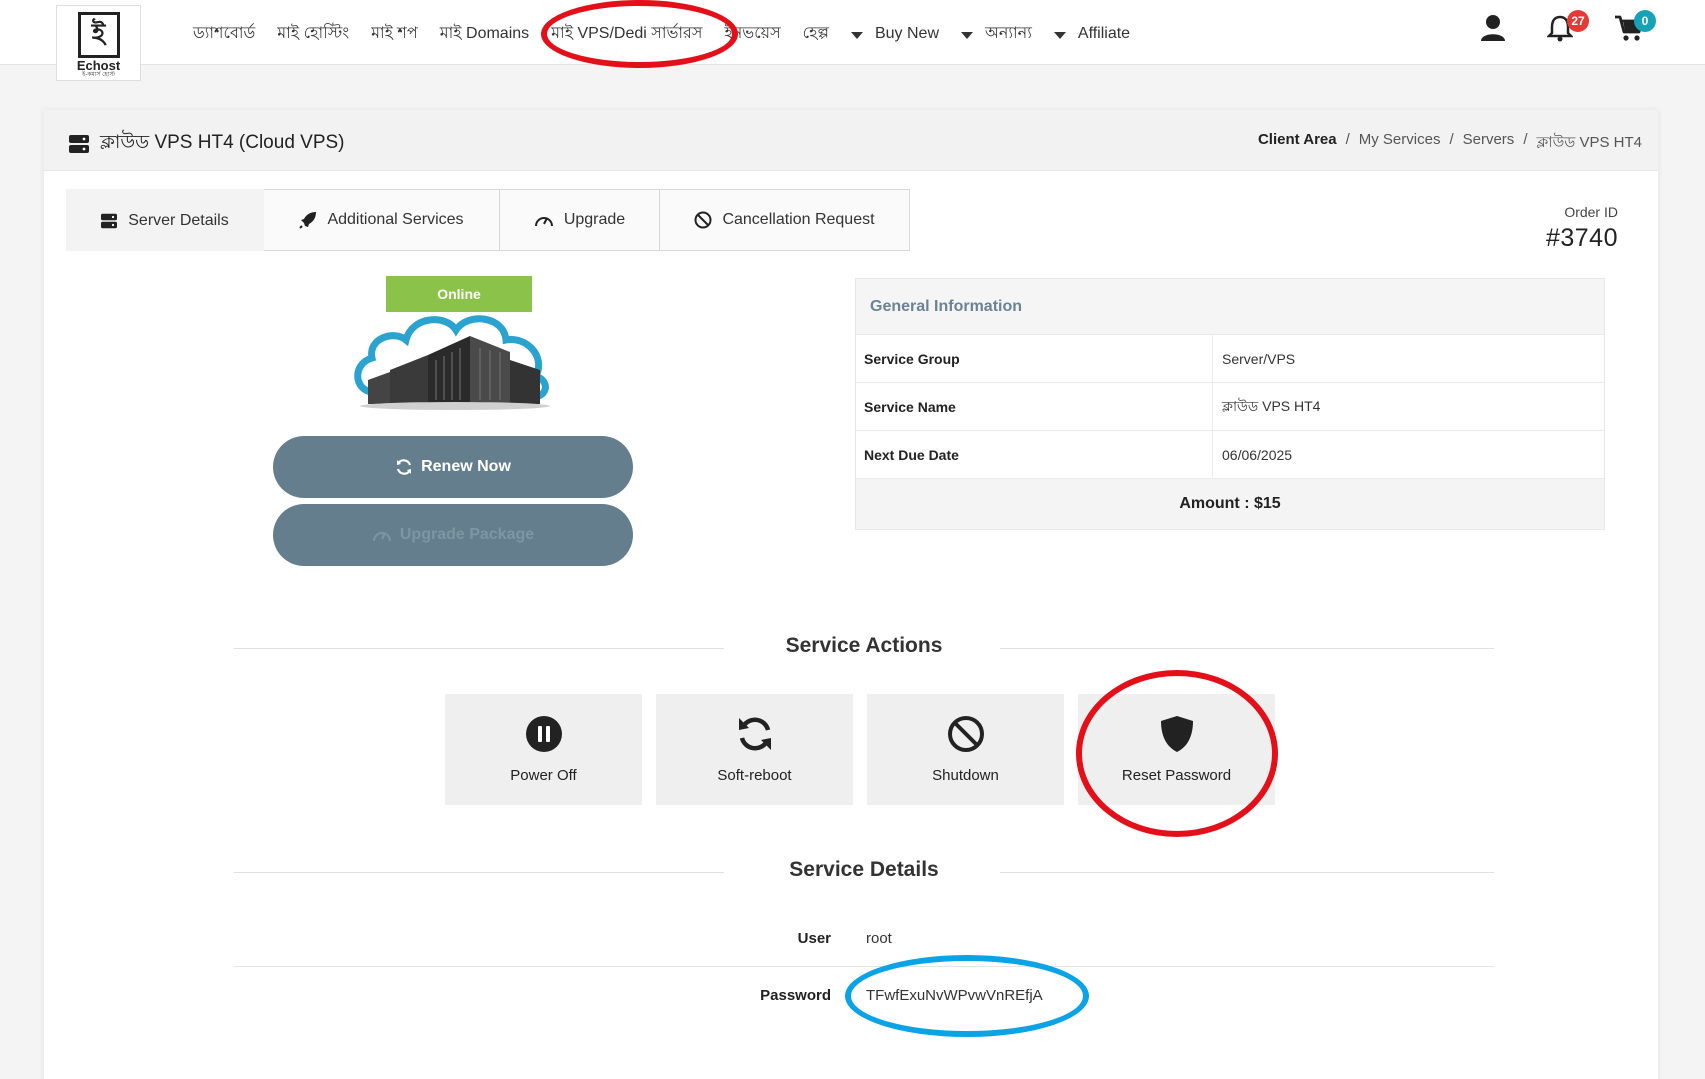  What do you see at coordinates (1034, 358) in the screenshot?
I see `info-key: Service Group` at bounding box center [1034, 358].